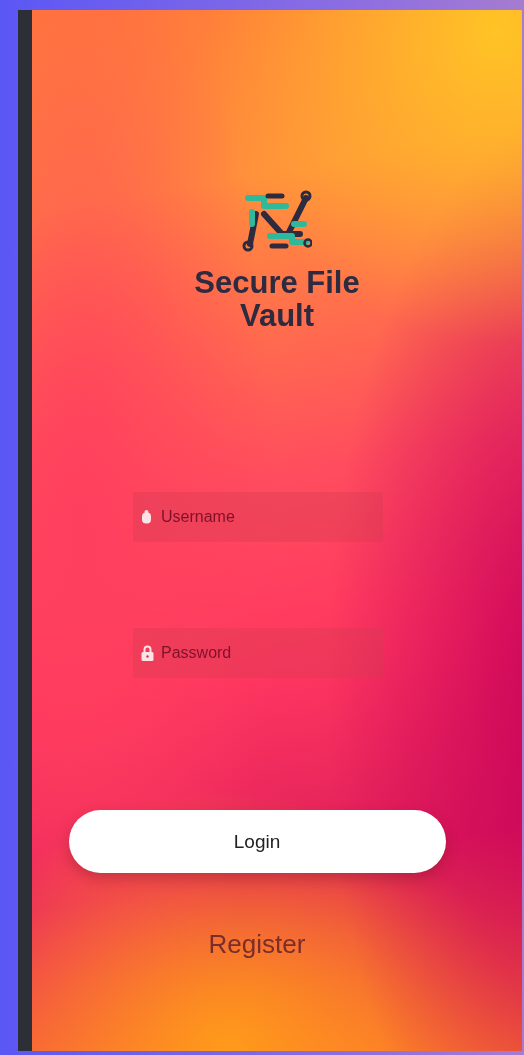 This screenshot has height=1055, width=524. What do you see at coordinates (257, 841) in the screenshot?
I see `login-button: Login` at bounding box center [257, 841].